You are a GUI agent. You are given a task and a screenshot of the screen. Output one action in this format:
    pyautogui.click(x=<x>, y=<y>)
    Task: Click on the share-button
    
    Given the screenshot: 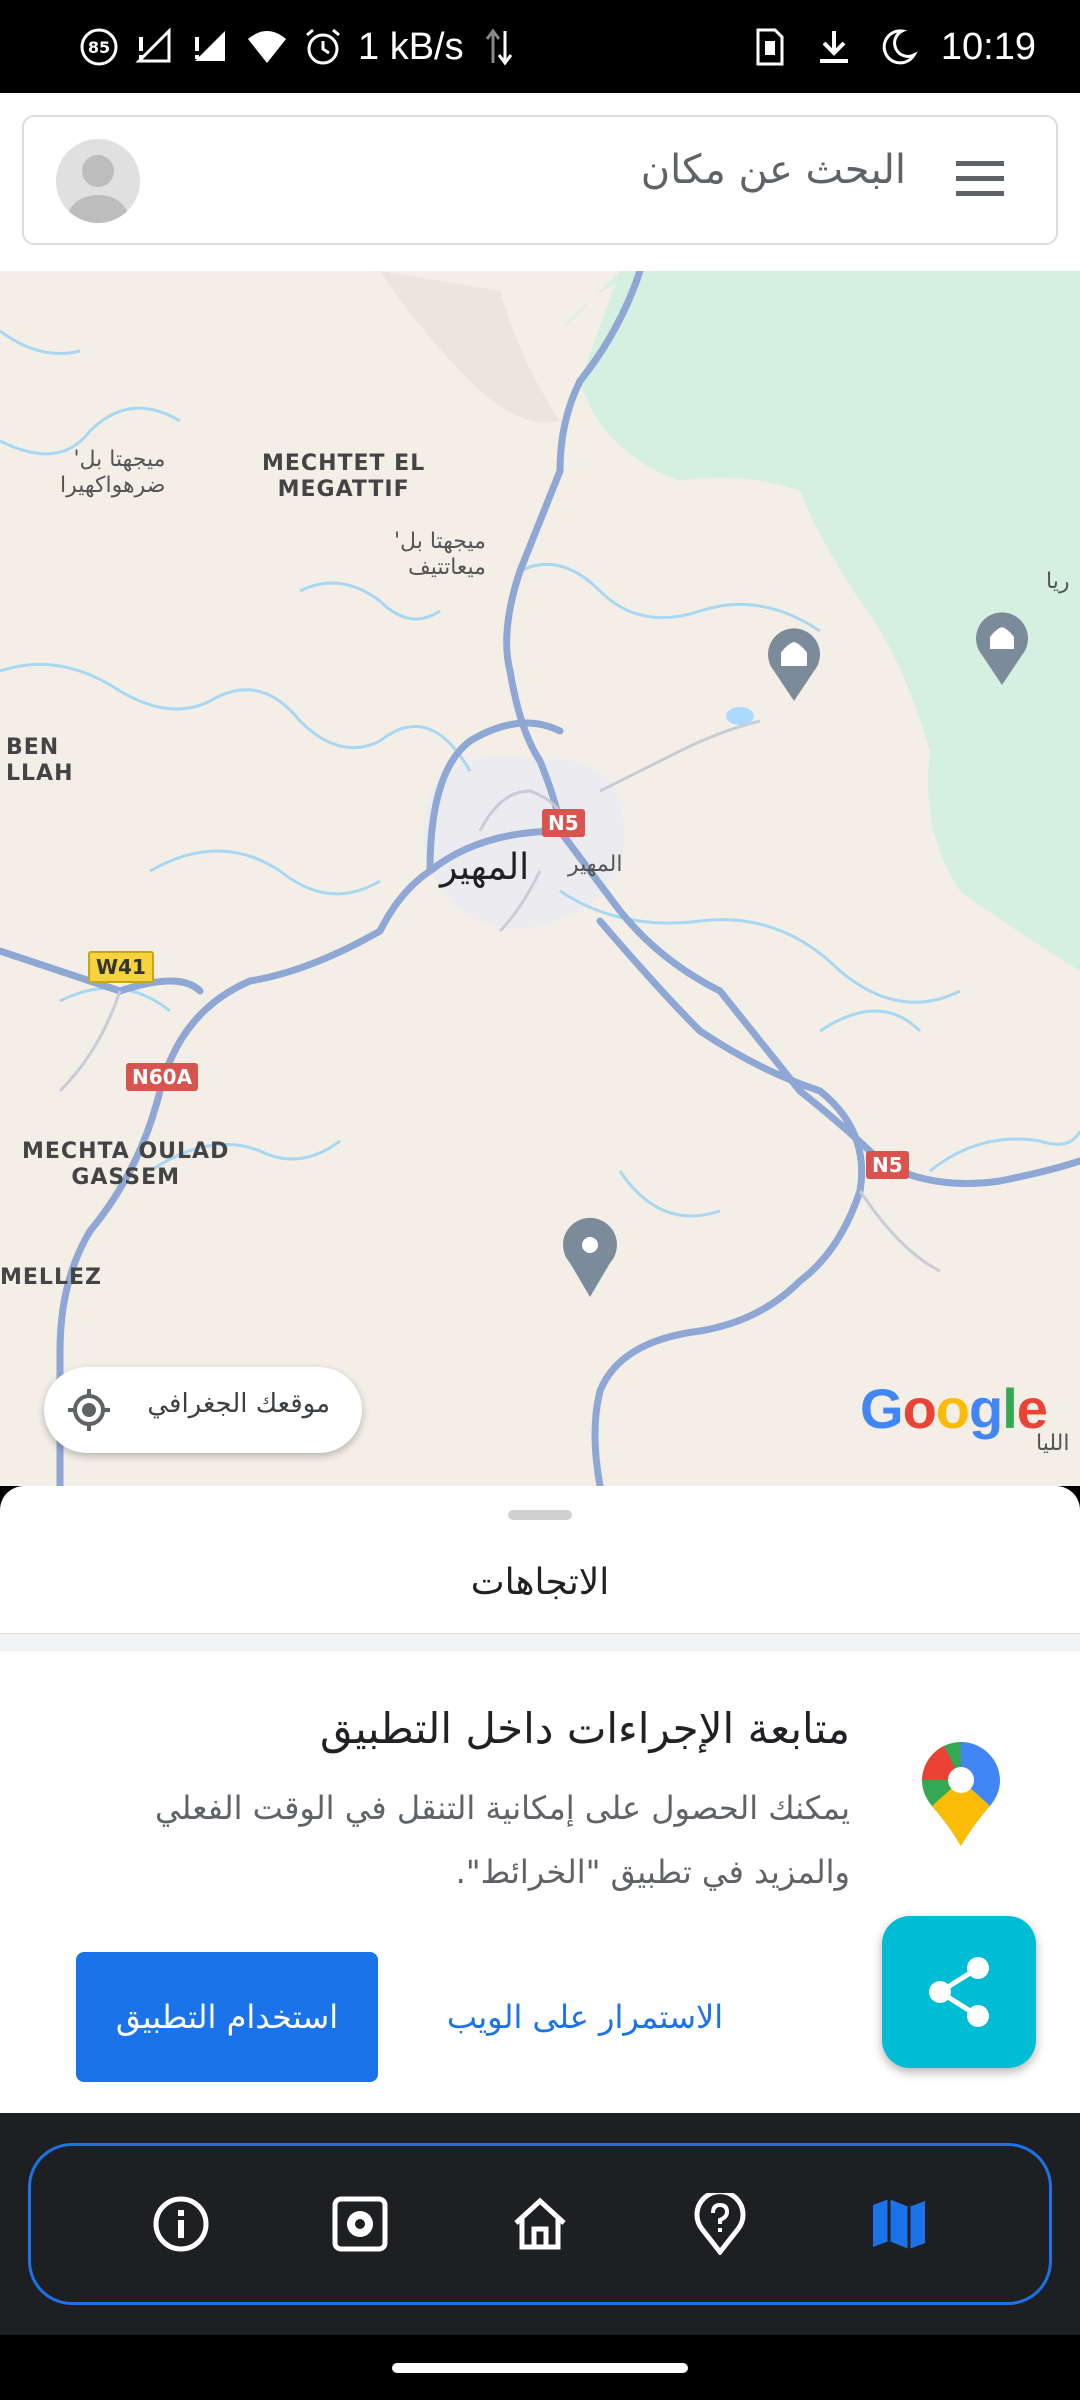 What is the action you would take?
    pyautogui.click(x=959, y=1992)
    